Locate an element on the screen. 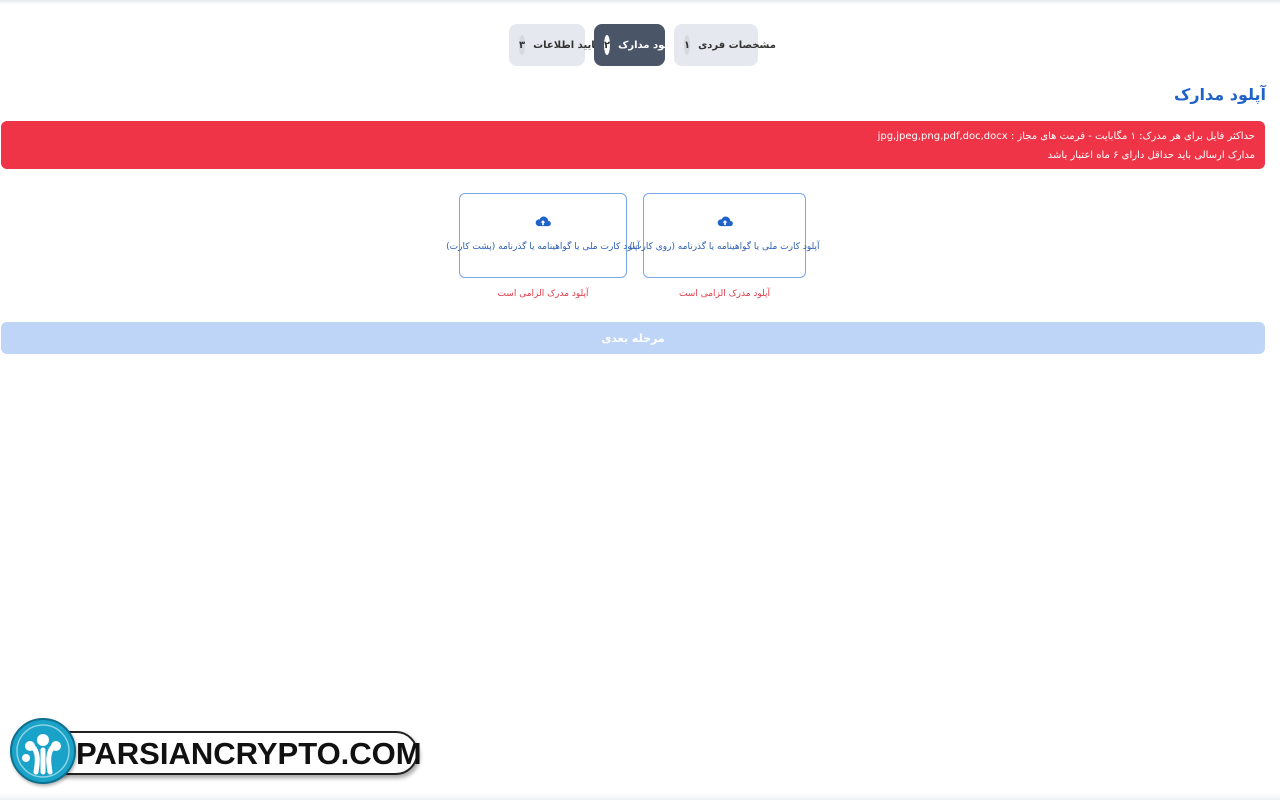 The image size is (1280, 800). step-label: تایید اطلاعات is located at coordinates (566, 45).